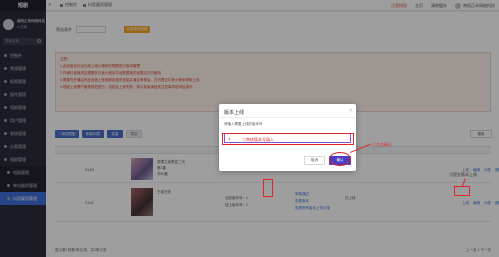 The width and height of the screenshot is (499, 257). I want to click on close-icon: ×, so click(350, 111).